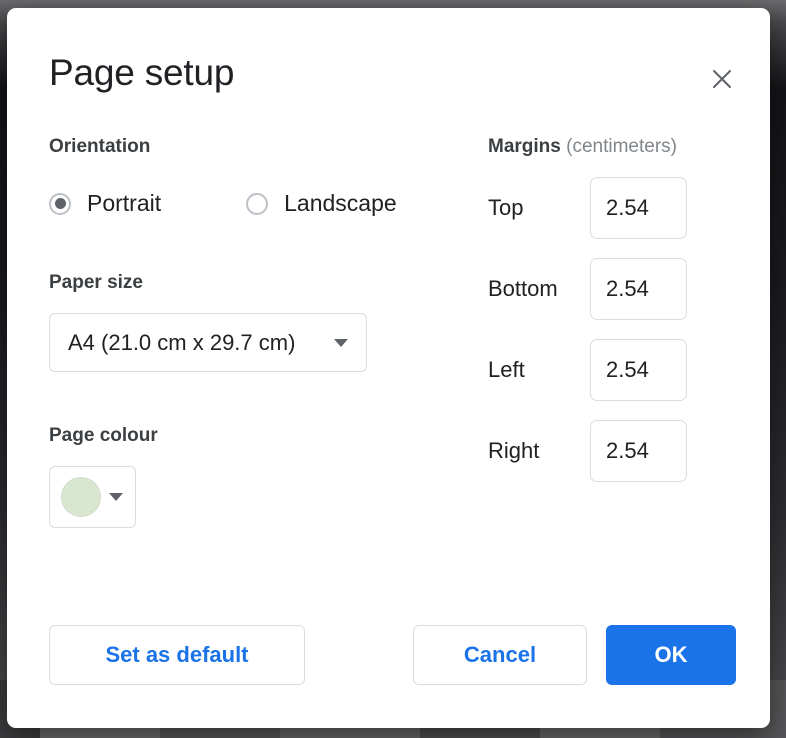  I want to click on margins-heading-unit: (centimeters), so click(621, 146).